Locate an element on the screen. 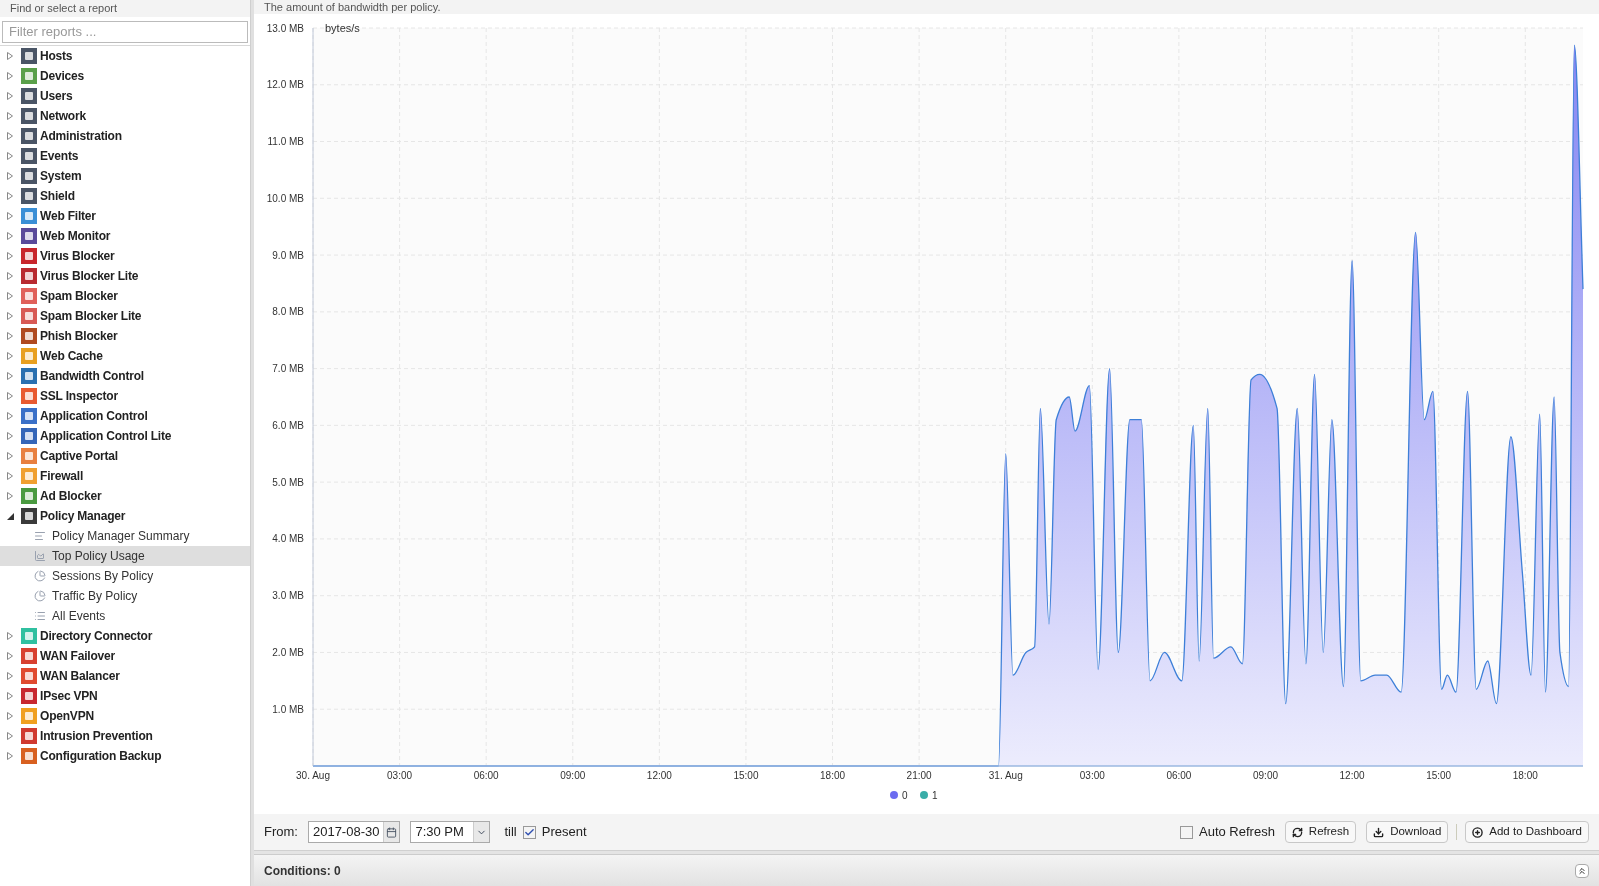 The height and width of the screenshot is (886, 1599). double-chevron-up-icon is located at coordinates (1582, 870).